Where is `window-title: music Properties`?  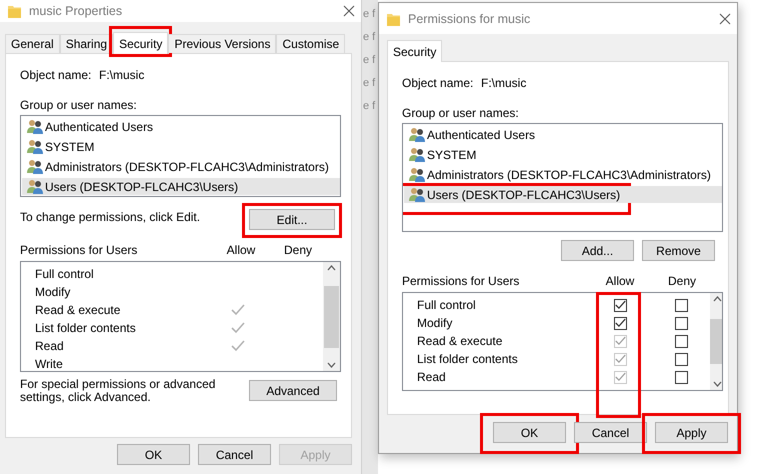 window-title: music Properties is located at coordinates (76, 11).